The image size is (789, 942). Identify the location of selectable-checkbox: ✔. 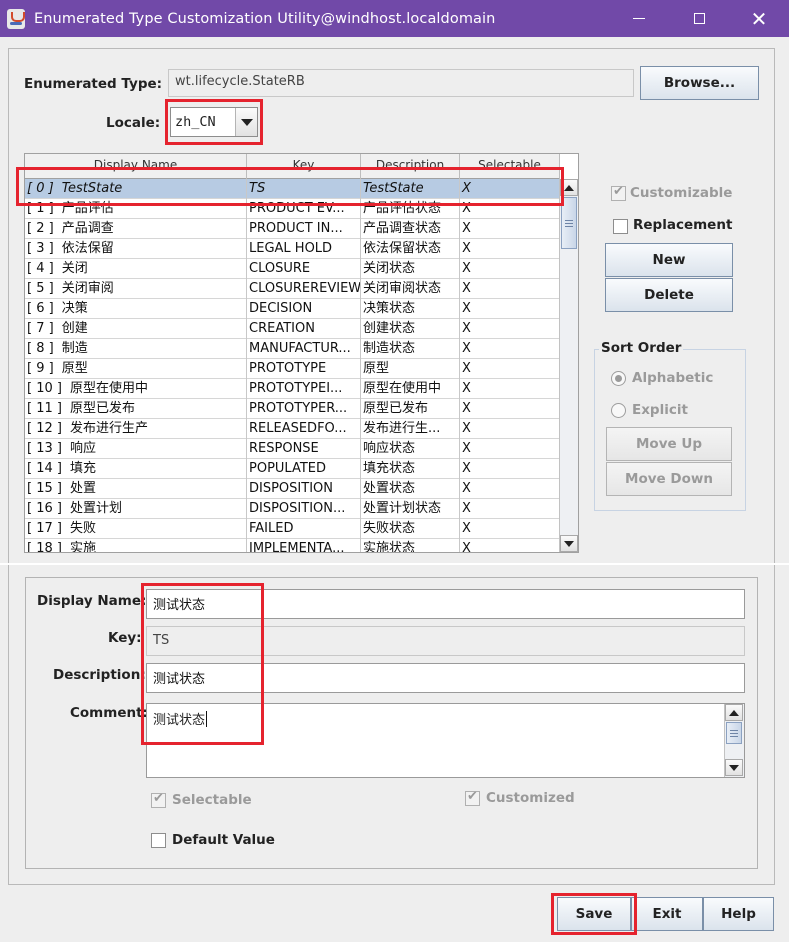
(158, 799).